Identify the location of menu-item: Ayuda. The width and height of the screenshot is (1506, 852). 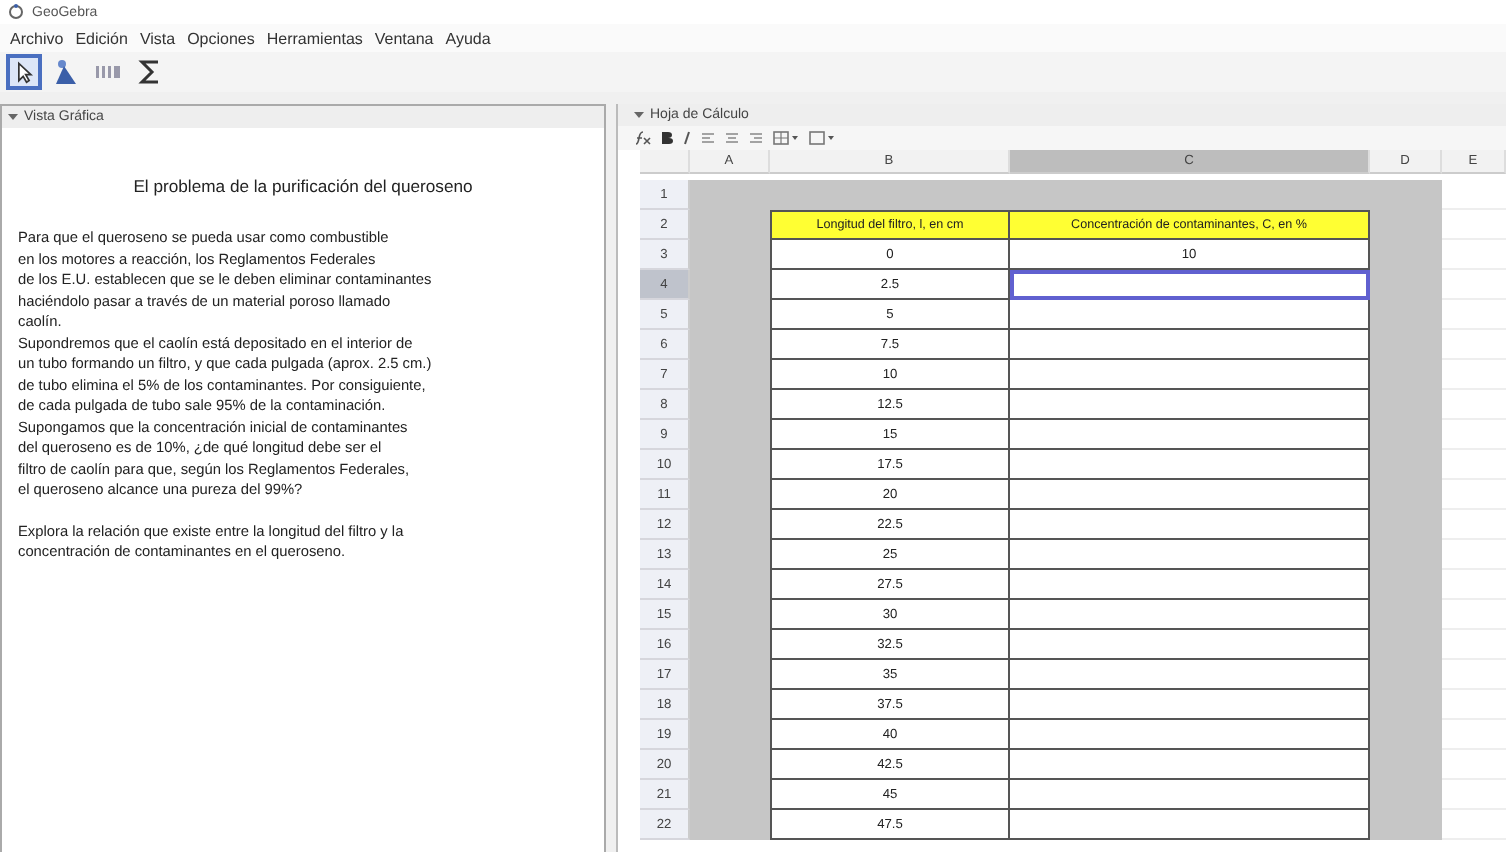
(468, 38).